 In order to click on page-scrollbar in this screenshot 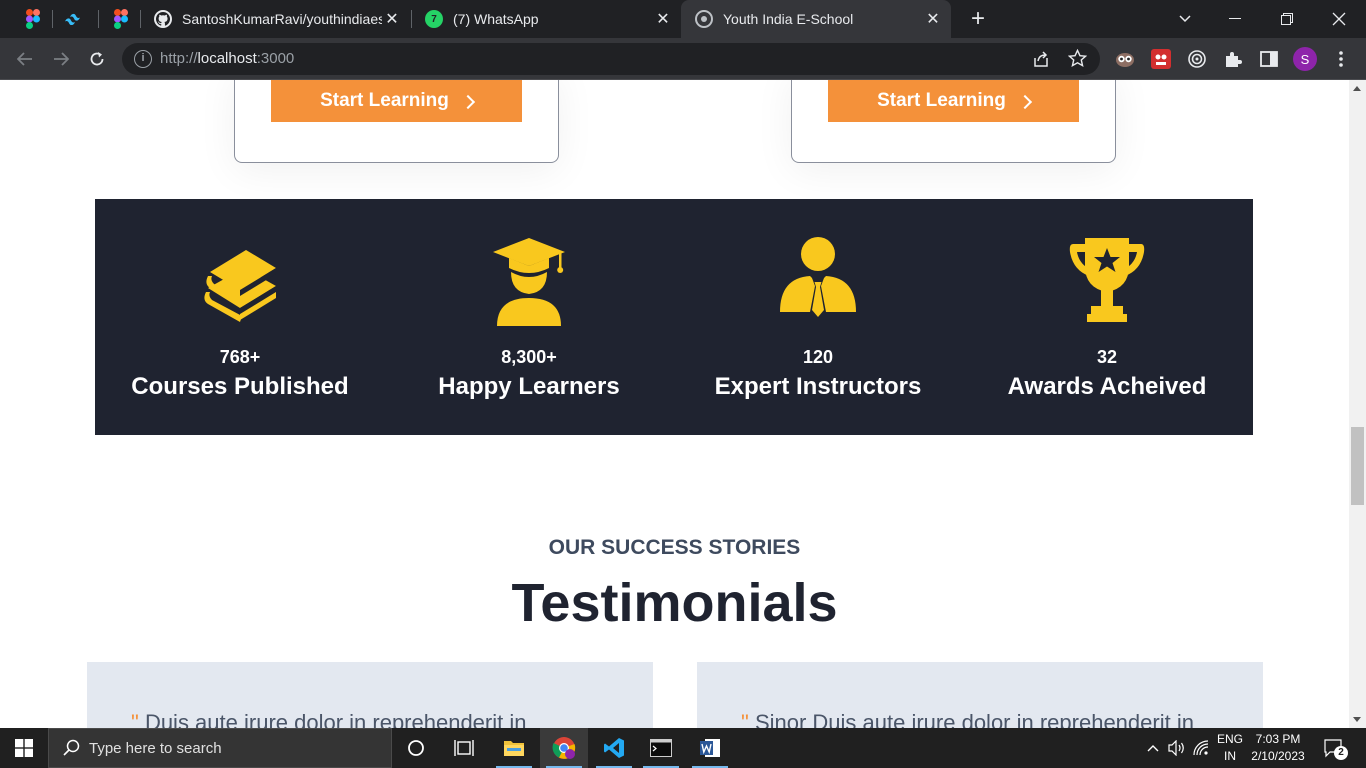, I will do `click(1357, 404)`.